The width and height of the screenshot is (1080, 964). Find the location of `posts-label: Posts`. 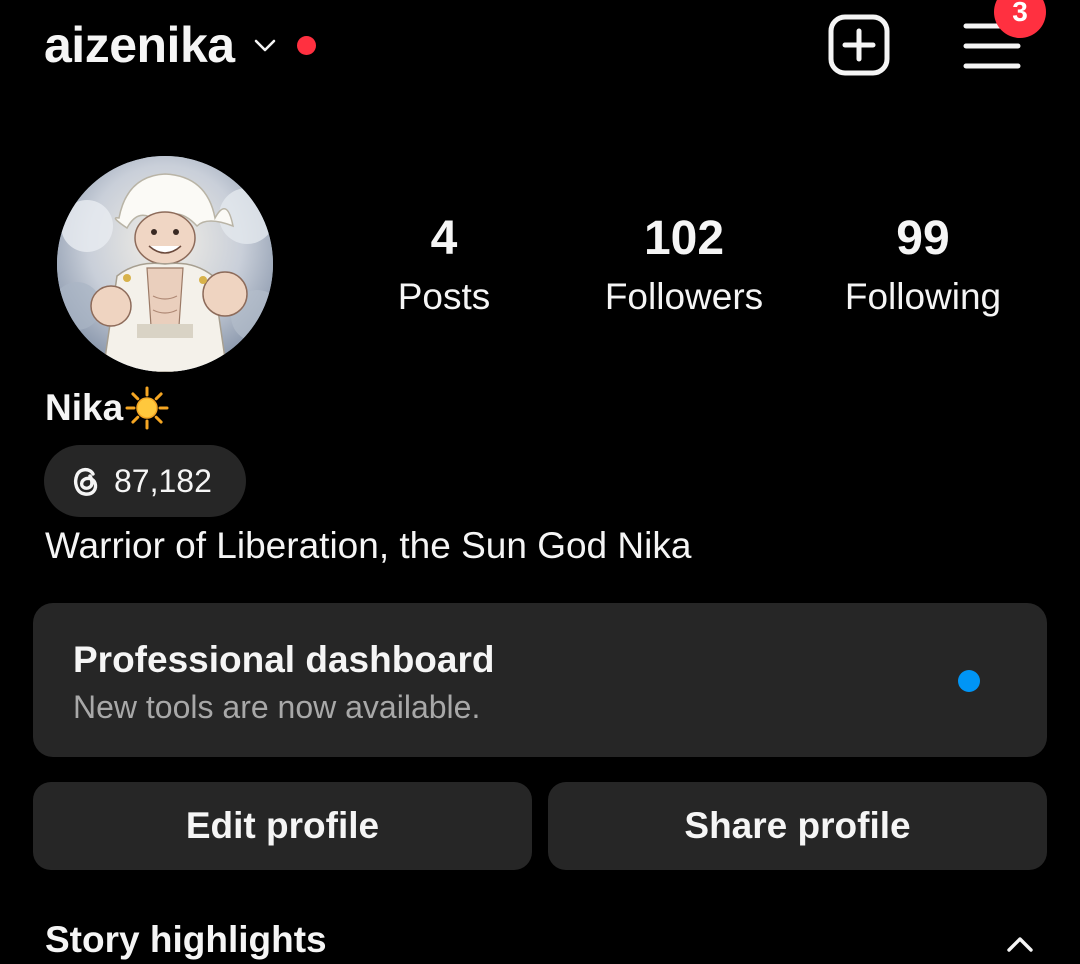

posts-label: Posts is located at coordinates (444, 296).